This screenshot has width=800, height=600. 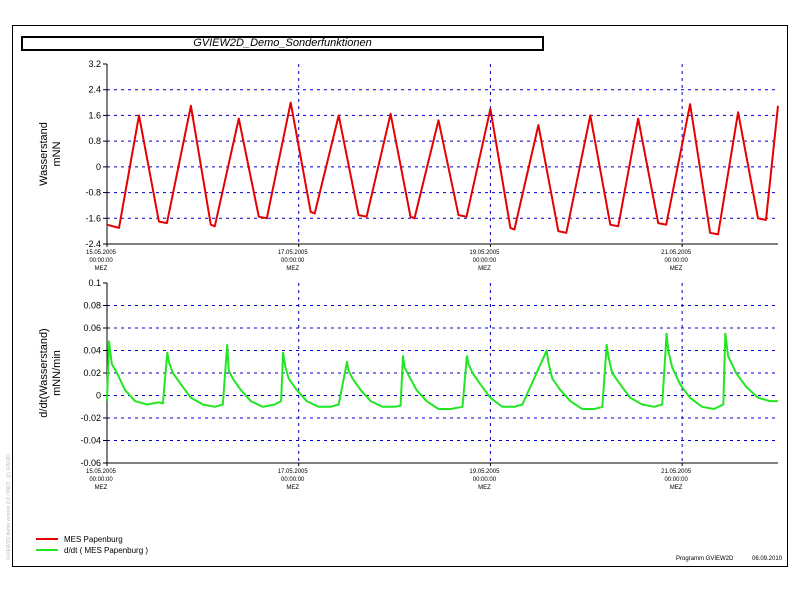 I want to click on y-tick-label: 0.04, so click(x=92, y=351).